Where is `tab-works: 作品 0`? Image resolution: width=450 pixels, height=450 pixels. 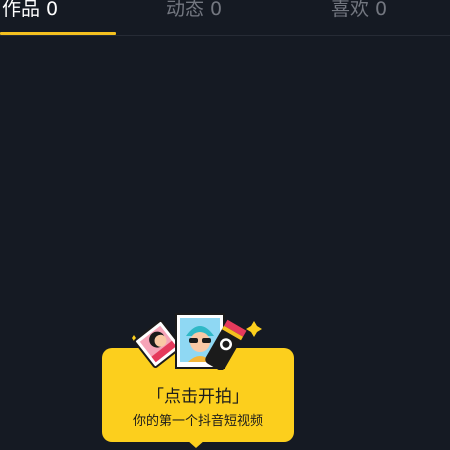 tab-works: 作品 0 is located at coordinates (30, 12).